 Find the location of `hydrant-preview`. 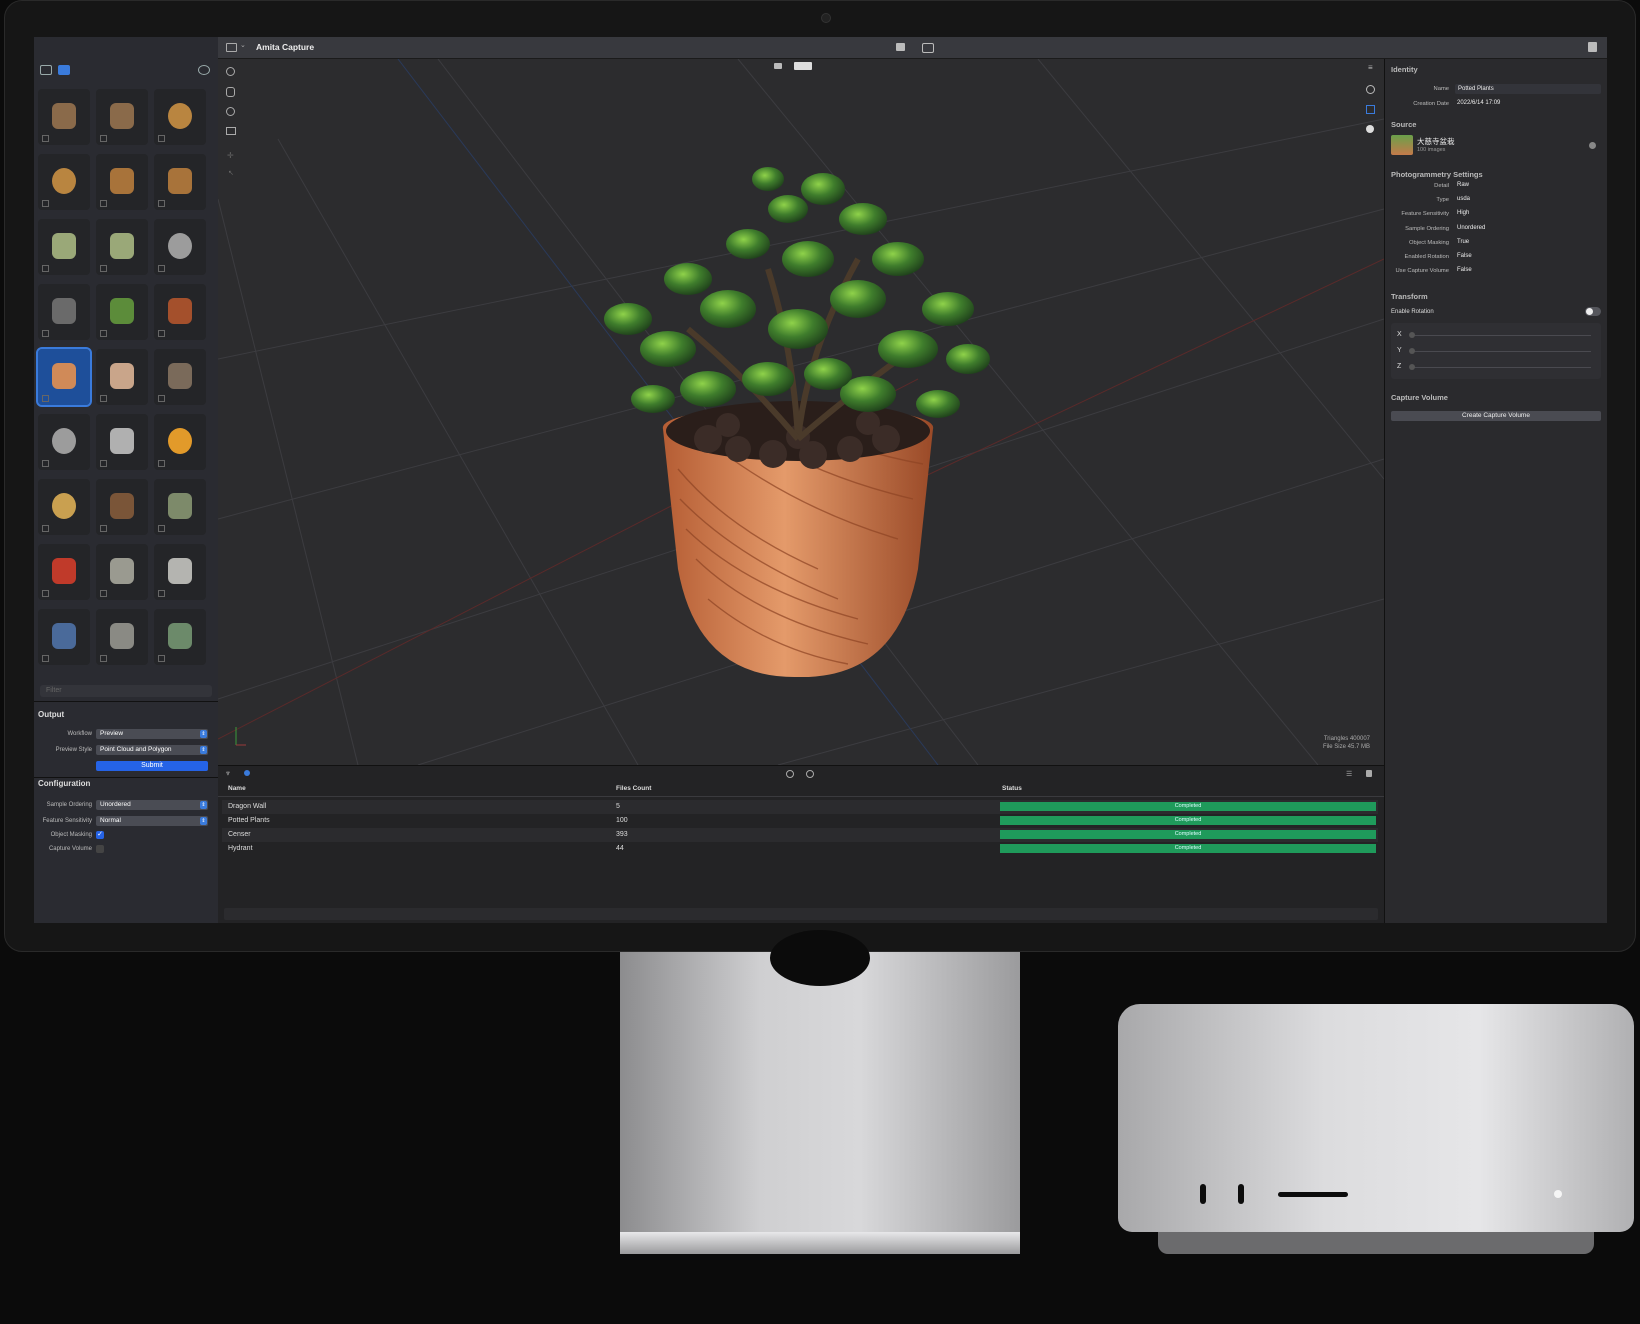

hydrant-preview is located at coordinates (64, 636).